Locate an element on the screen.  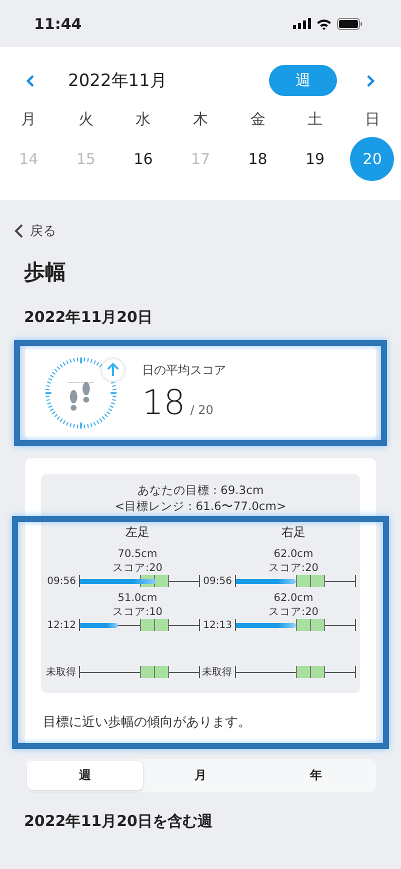
weekday-label: 土 is located at coordinates (315, 119).